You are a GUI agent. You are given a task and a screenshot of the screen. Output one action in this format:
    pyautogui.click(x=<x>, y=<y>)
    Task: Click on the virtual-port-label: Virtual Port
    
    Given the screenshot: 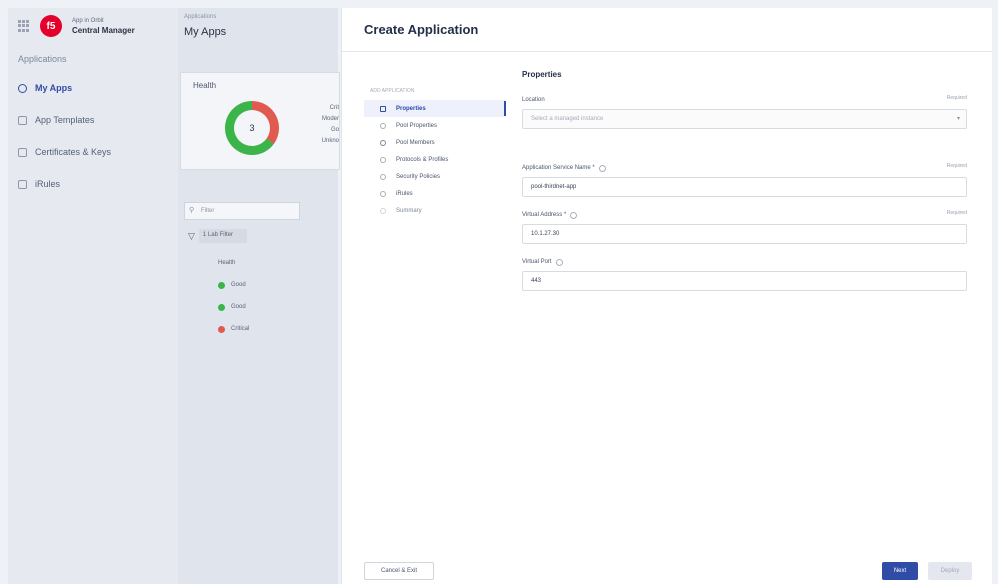 What is the action you would take?
    pyautogui.click(x=537, y=262)
    